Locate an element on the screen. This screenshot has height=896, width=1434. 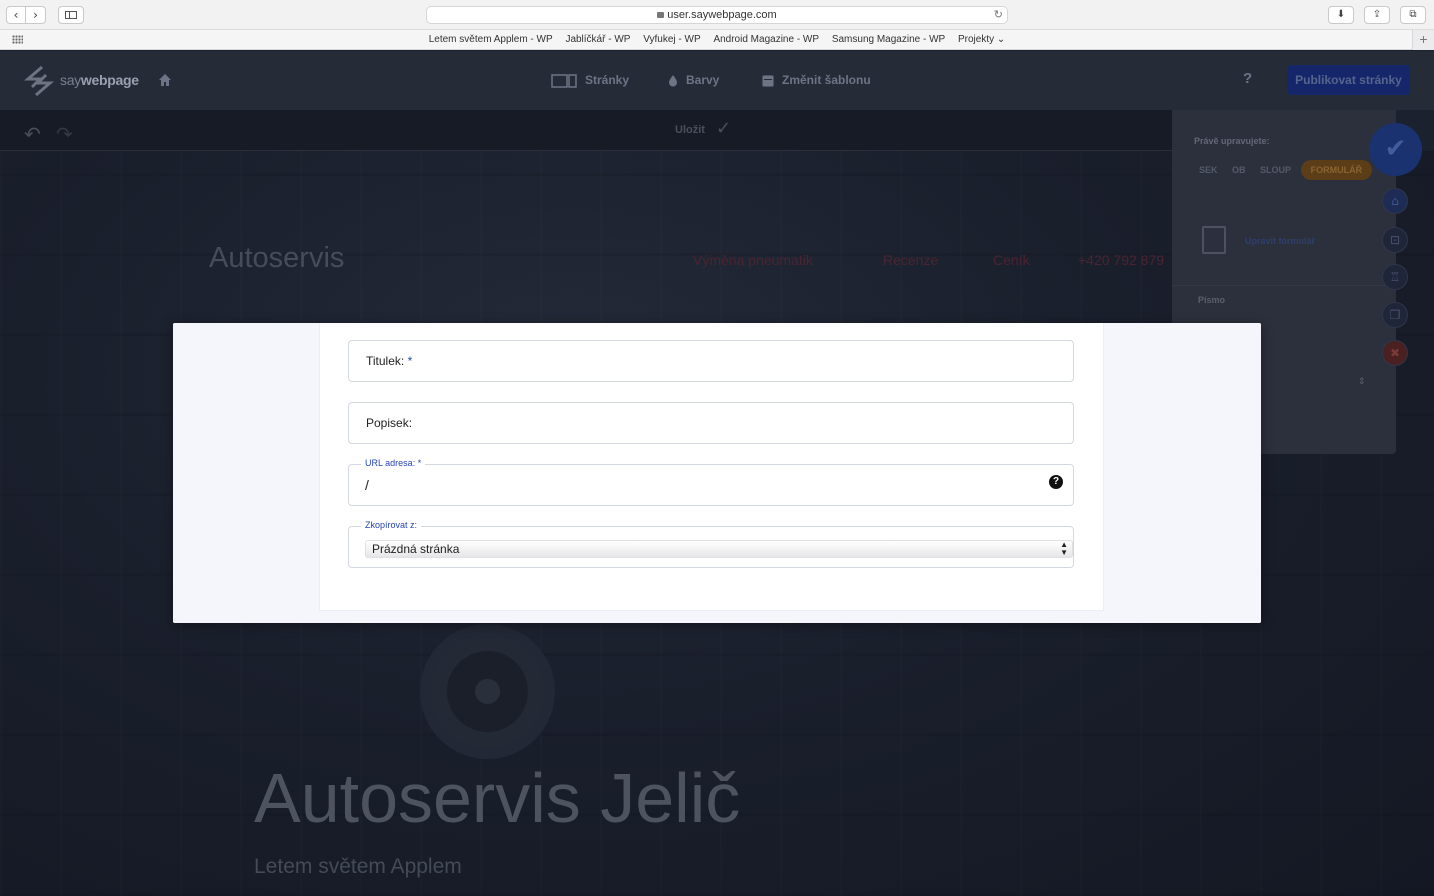
element-tabs: SEK OB SLOUP FORMULÁŘ is located at coordinates (1284, 170).